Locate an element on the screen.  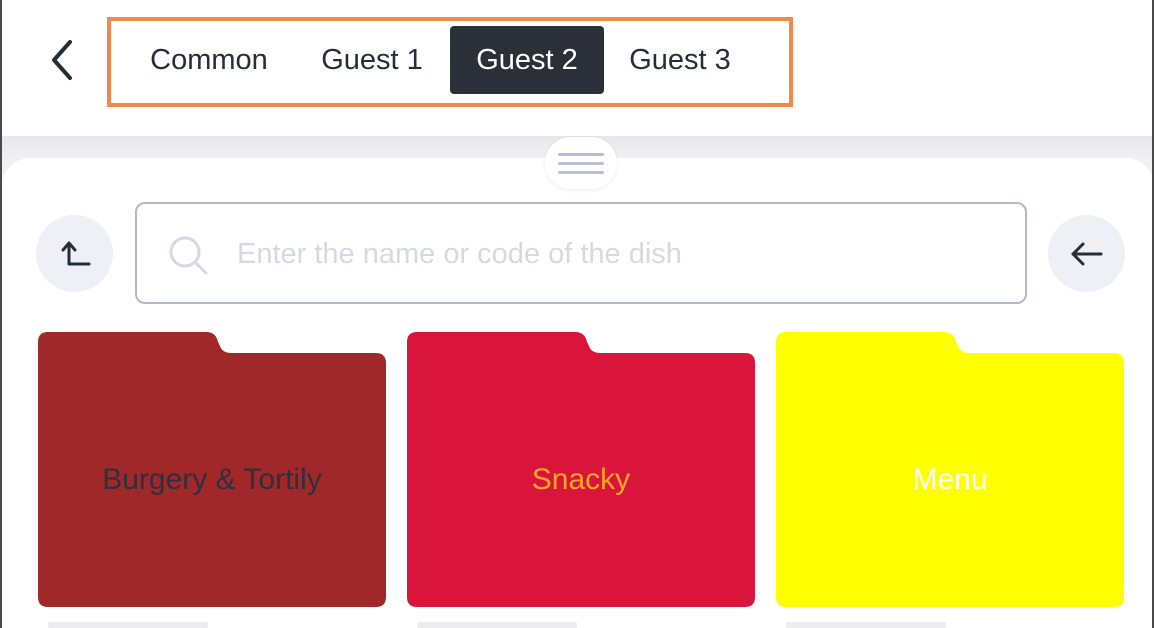
tab-guest-3: Guest 3 is located at coordinates (680, 60).